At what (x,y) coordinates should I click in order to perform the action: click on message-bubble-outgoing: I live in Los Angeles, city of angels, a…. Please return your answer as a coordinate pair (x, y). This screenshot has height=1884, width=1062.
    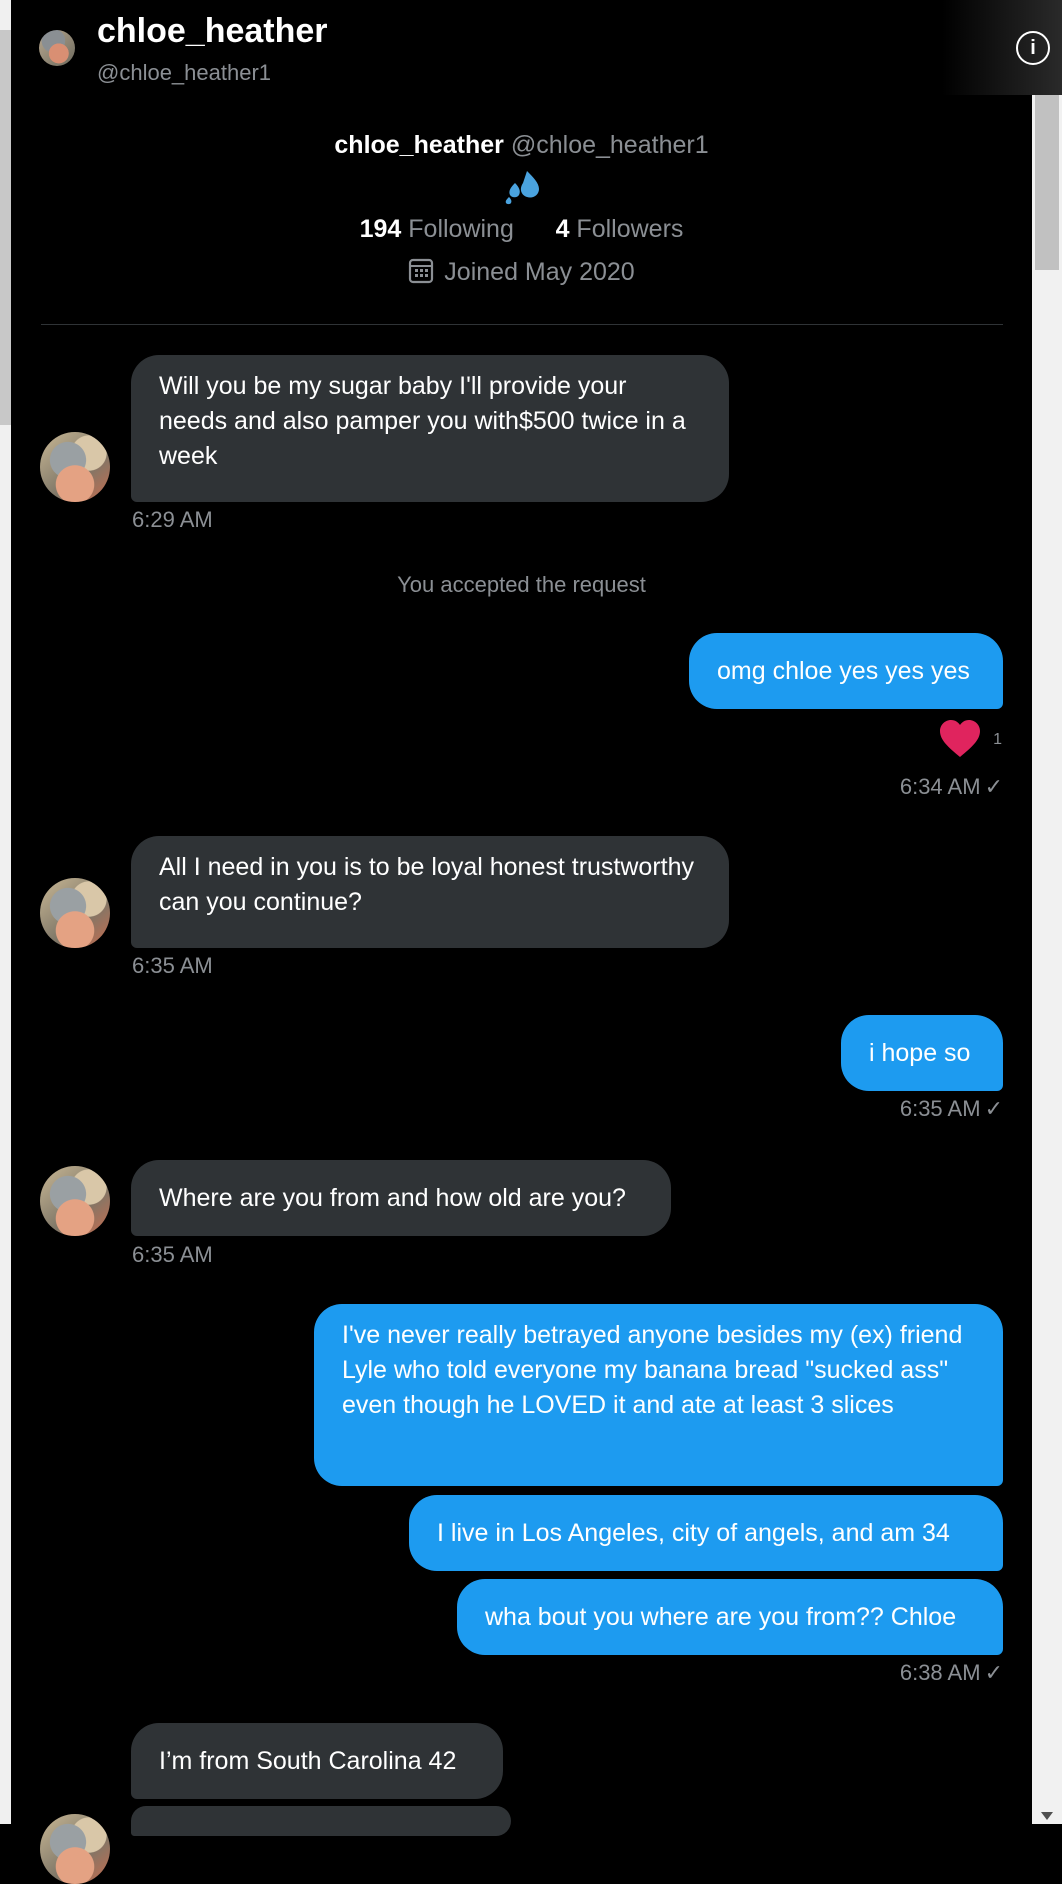
    Looking at the image, I should click on (706, 1533).